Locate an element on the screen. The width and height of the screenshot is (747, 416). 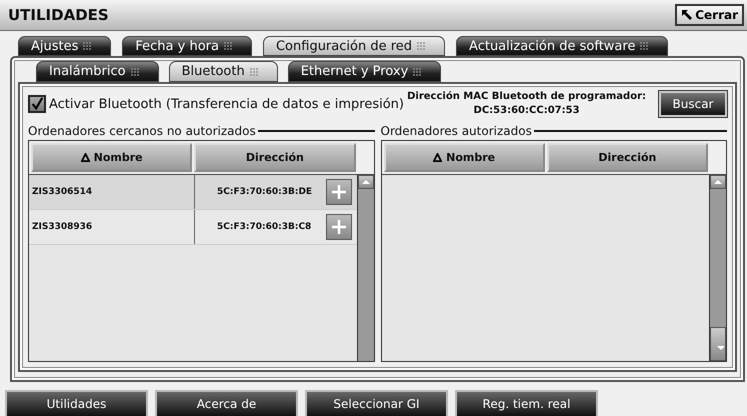
tab: Fecha y hora is located at coordinates (187, 46).